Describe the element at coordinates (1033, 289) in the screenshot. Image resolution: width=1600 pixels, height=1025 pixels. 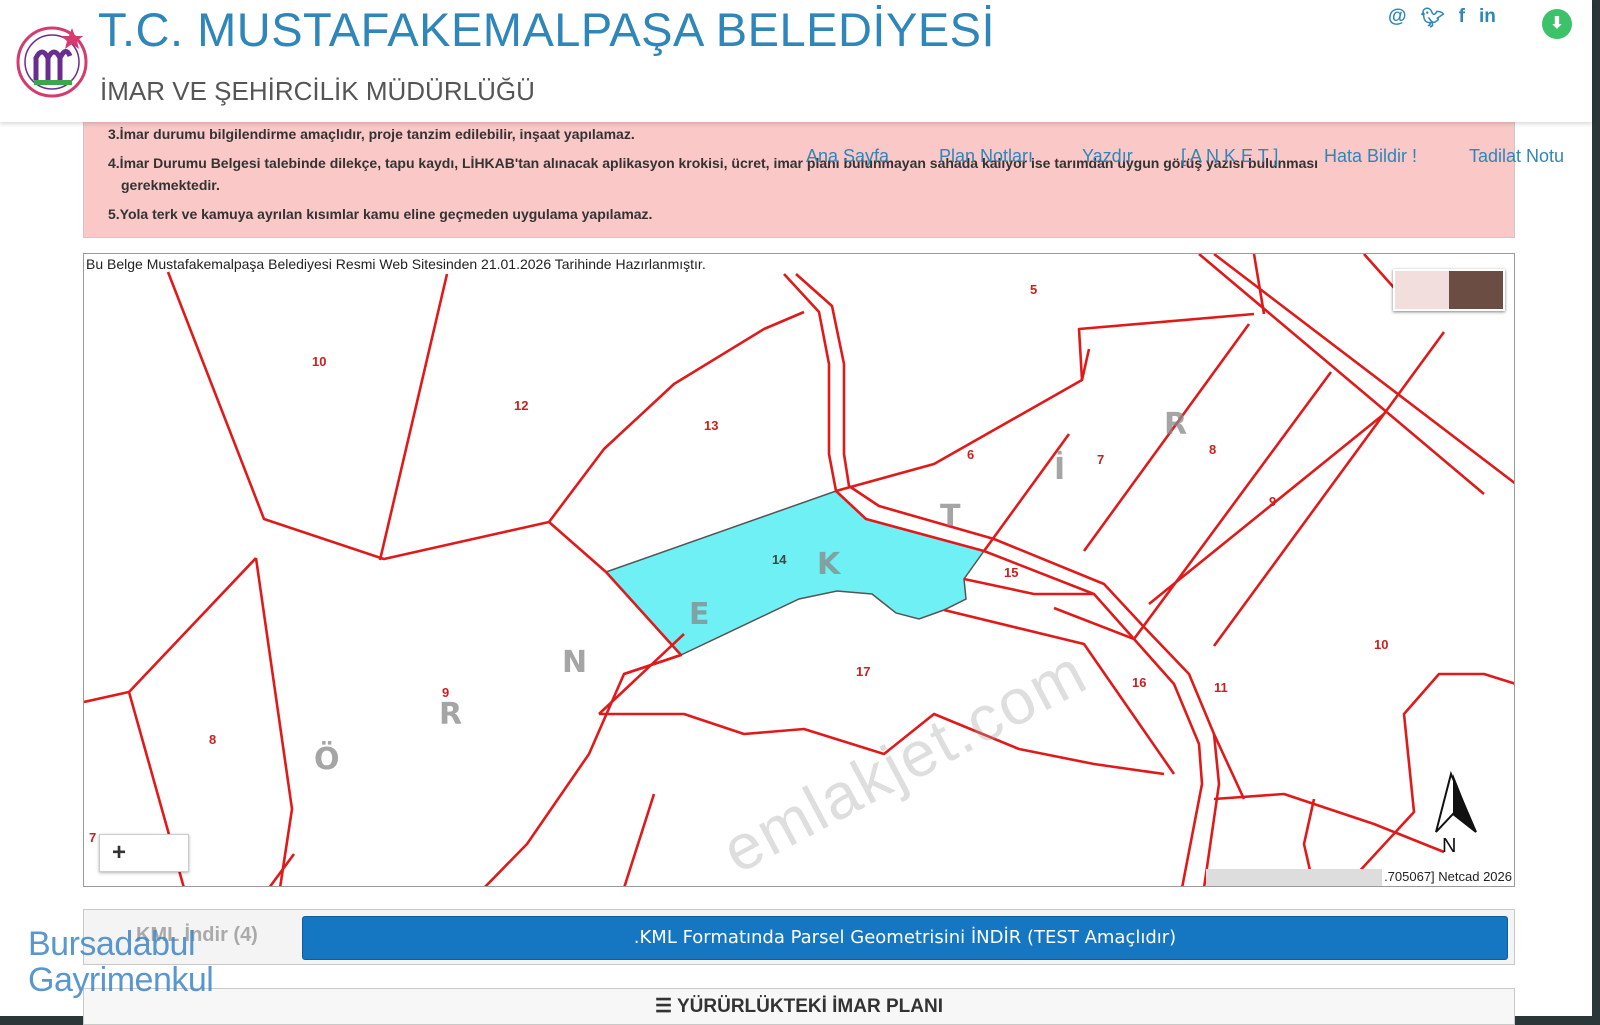
I see `parcel-label: 5` at that location.